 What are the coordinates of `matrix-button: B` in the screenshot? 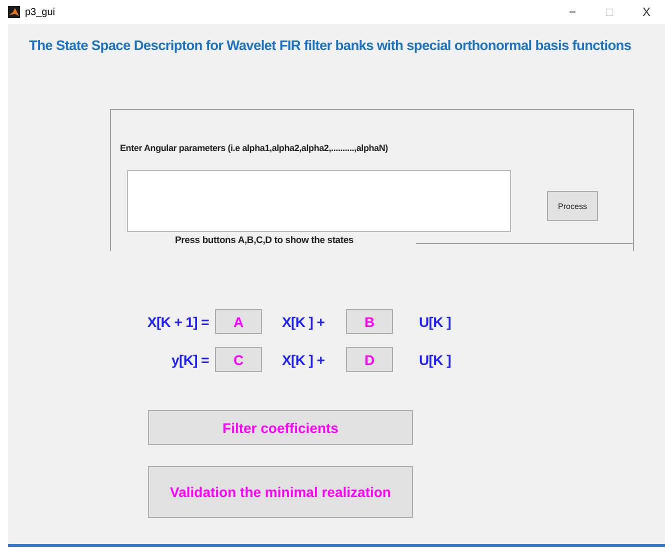 It's located at (369, 321).